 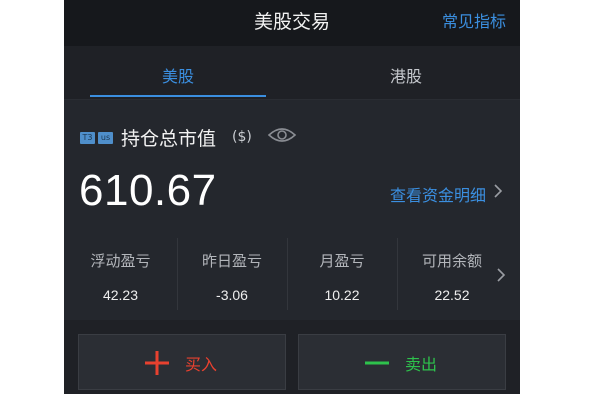 I want to click on us-badge: us, so click(x=105, y=138).